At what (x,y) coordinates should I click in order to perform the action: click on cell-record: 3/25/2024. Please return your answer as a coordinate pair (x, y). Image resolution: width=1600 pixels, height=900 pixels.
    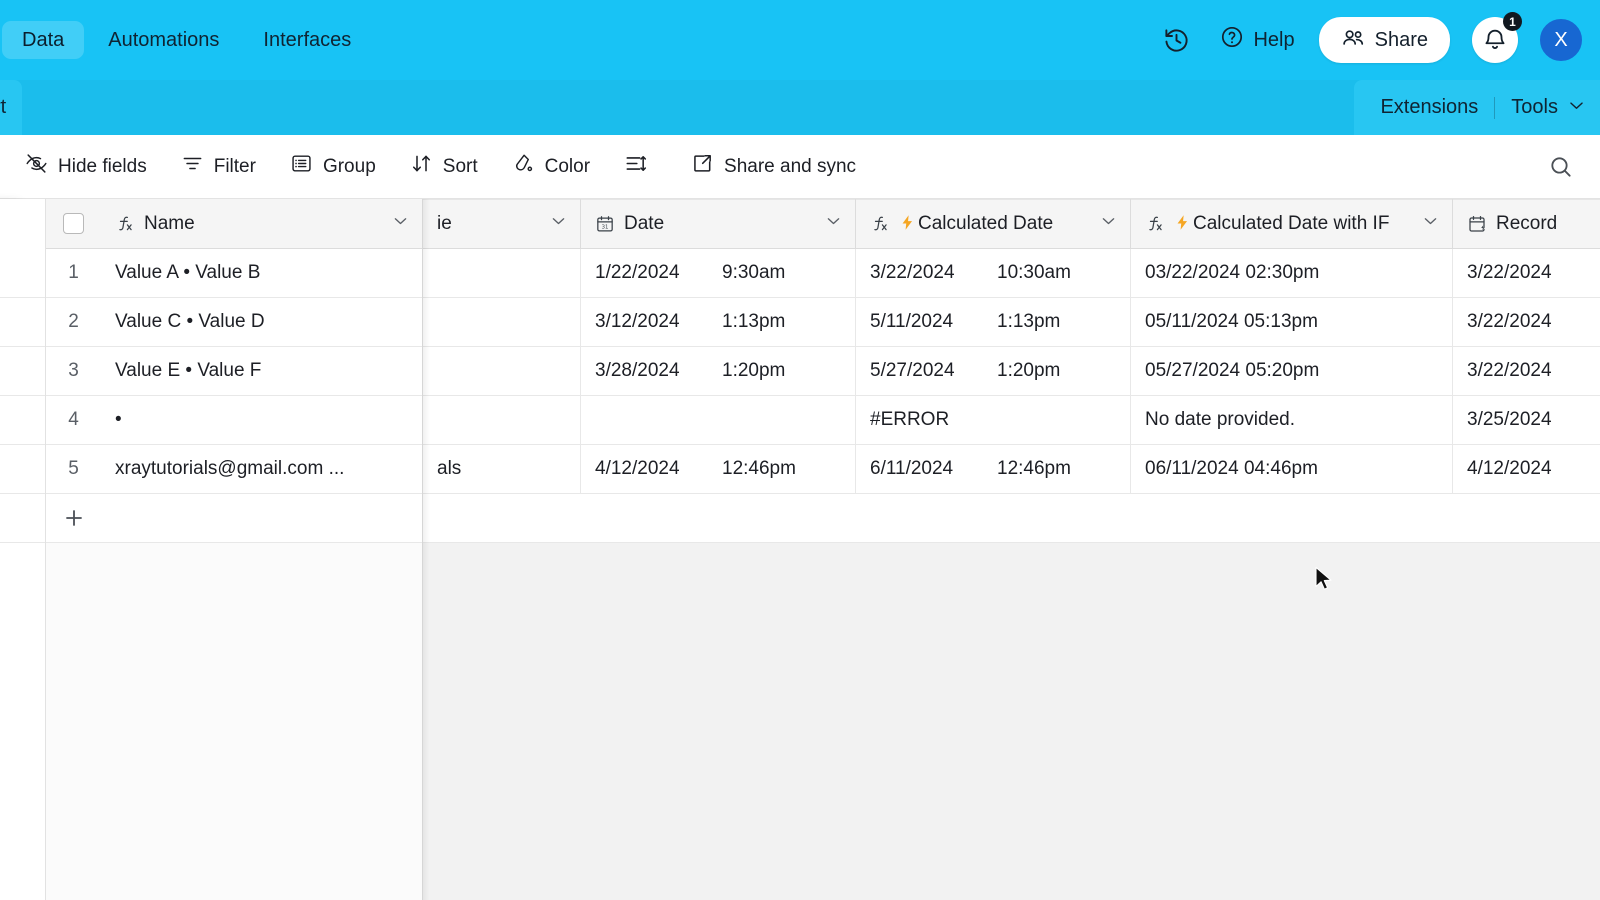
    Looking at the image, I should click on (1526, 420).